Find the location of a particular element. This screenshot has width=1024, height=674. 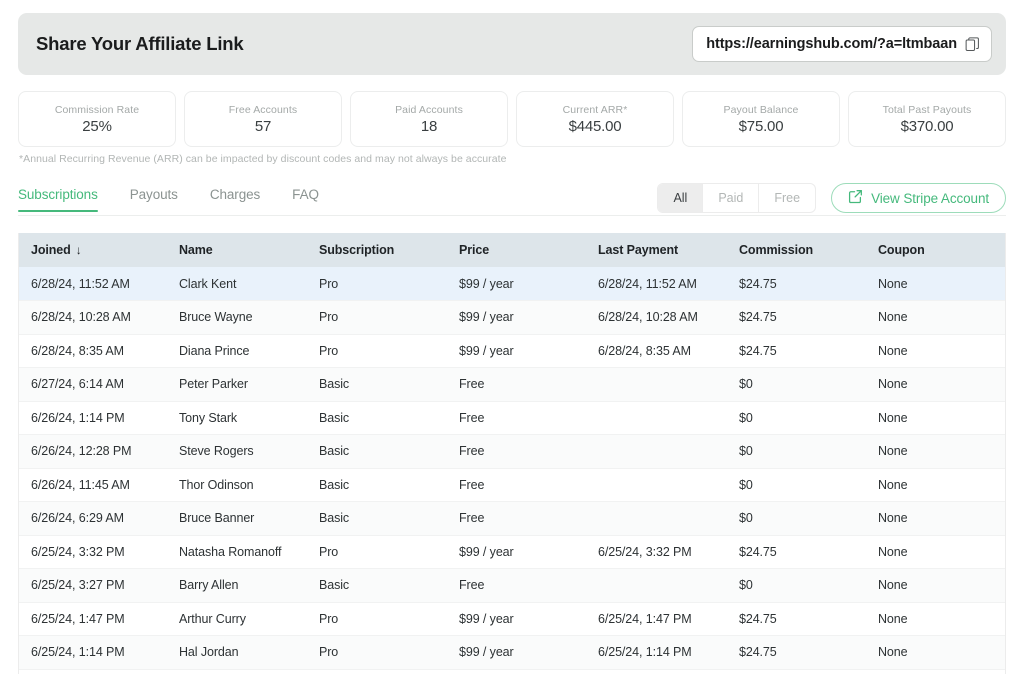

cell-joined: 6/26/24, 1:14 PM is located at coordinates (93, 418).